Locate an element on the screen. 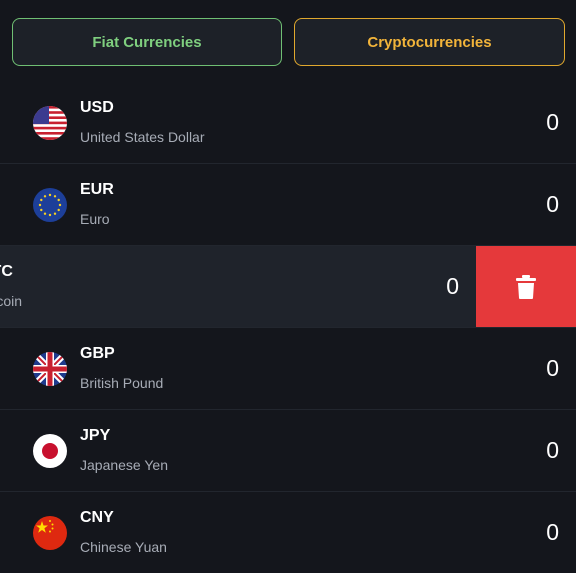 The height and width of the screenshot is (573, 576). jp-flag-icon is located at coordinates (50, 451).